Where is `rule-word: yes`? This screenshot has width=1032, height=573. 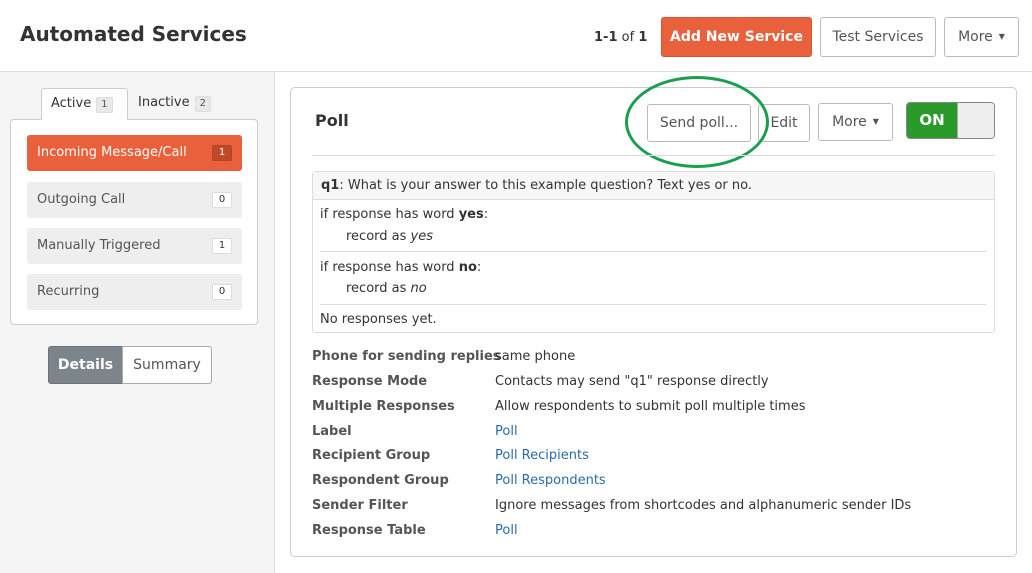
rule-word: yes is located at coordinates (471, 214).